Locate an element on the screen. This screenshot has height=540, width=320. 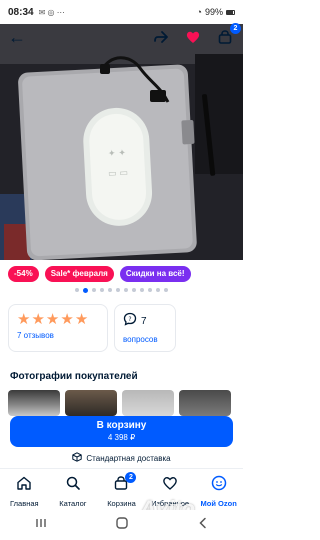
question-bubble-icon: ? is located at coordinates (130, 322).